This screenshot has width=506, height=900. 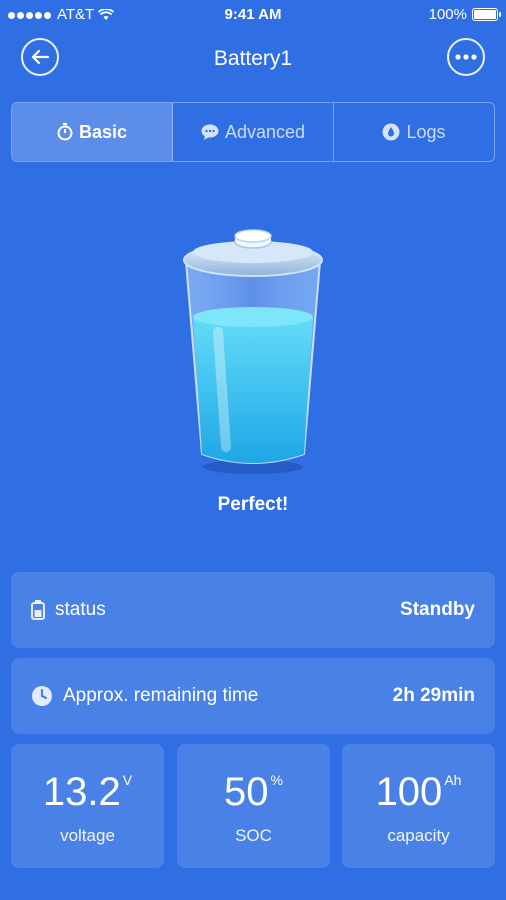 What do you see at coordinates (81, 792) in the screenshot?
I see `voltage-value: 13.2` at bounding box center [81, 792].